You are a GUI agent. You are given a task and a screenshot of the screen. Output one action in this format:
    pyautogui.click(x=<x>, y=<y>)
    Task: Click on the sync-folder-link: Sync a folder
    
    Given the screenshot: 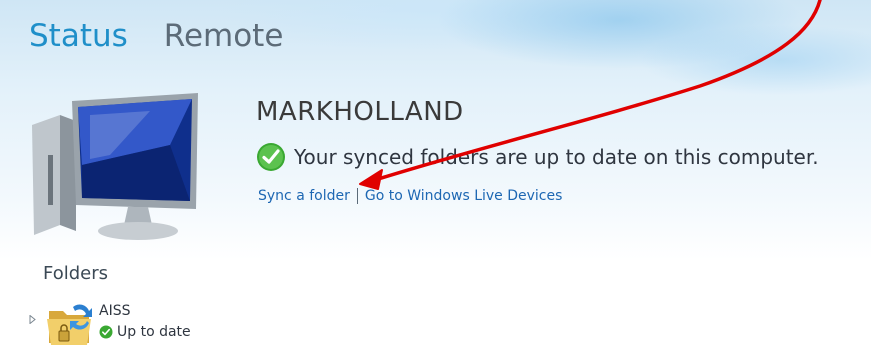 What is the action you would take?
    pyautogui.click(x=304, y=196)
    